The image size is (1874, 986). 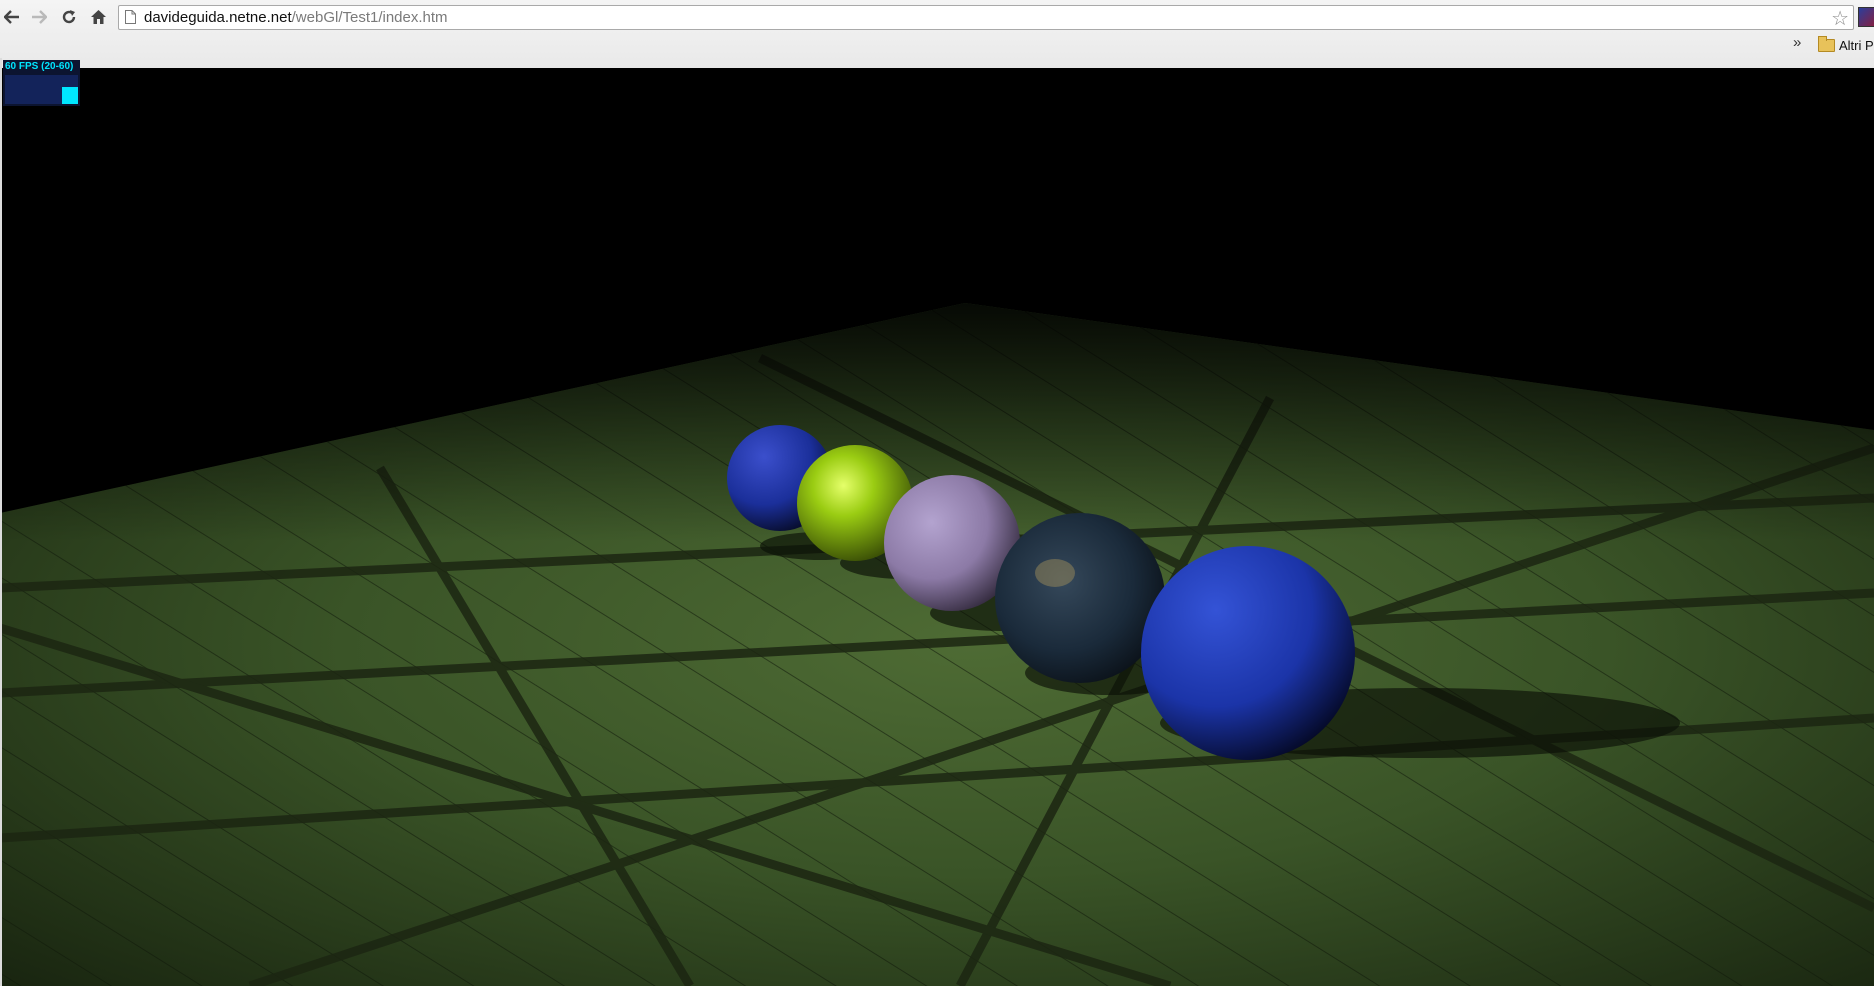 I want to click on page-left-border, so click(x=1, y=522).